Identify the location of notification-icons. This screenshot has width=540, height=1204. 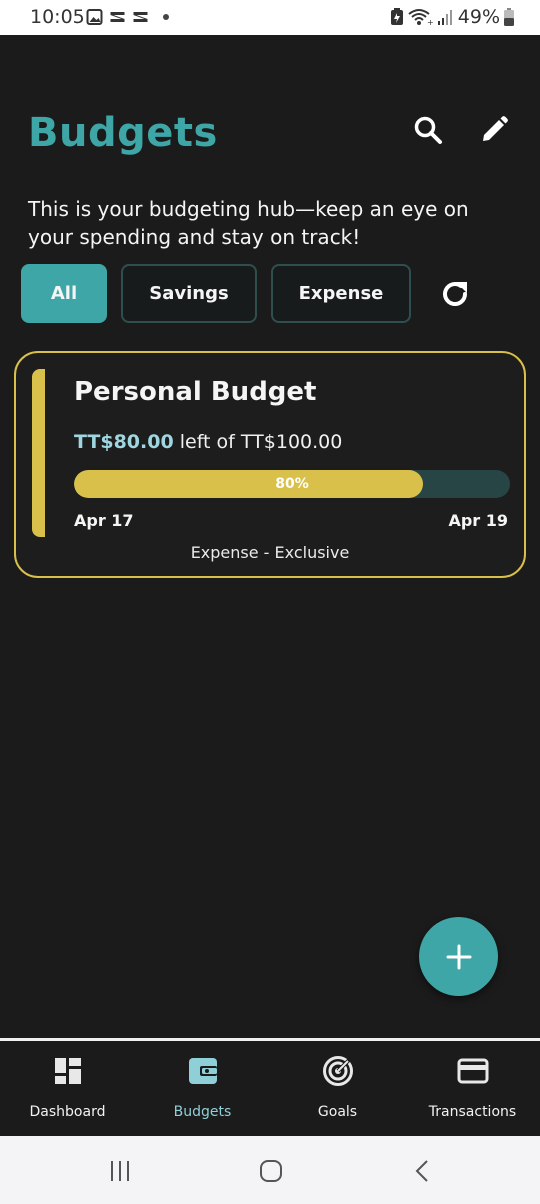
(127, 17).